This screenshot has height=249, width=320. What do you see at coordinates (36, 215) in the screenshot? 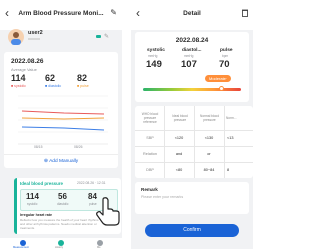
I see `record-note-title: Irregular heart rate` at bounding box center [36, 215].